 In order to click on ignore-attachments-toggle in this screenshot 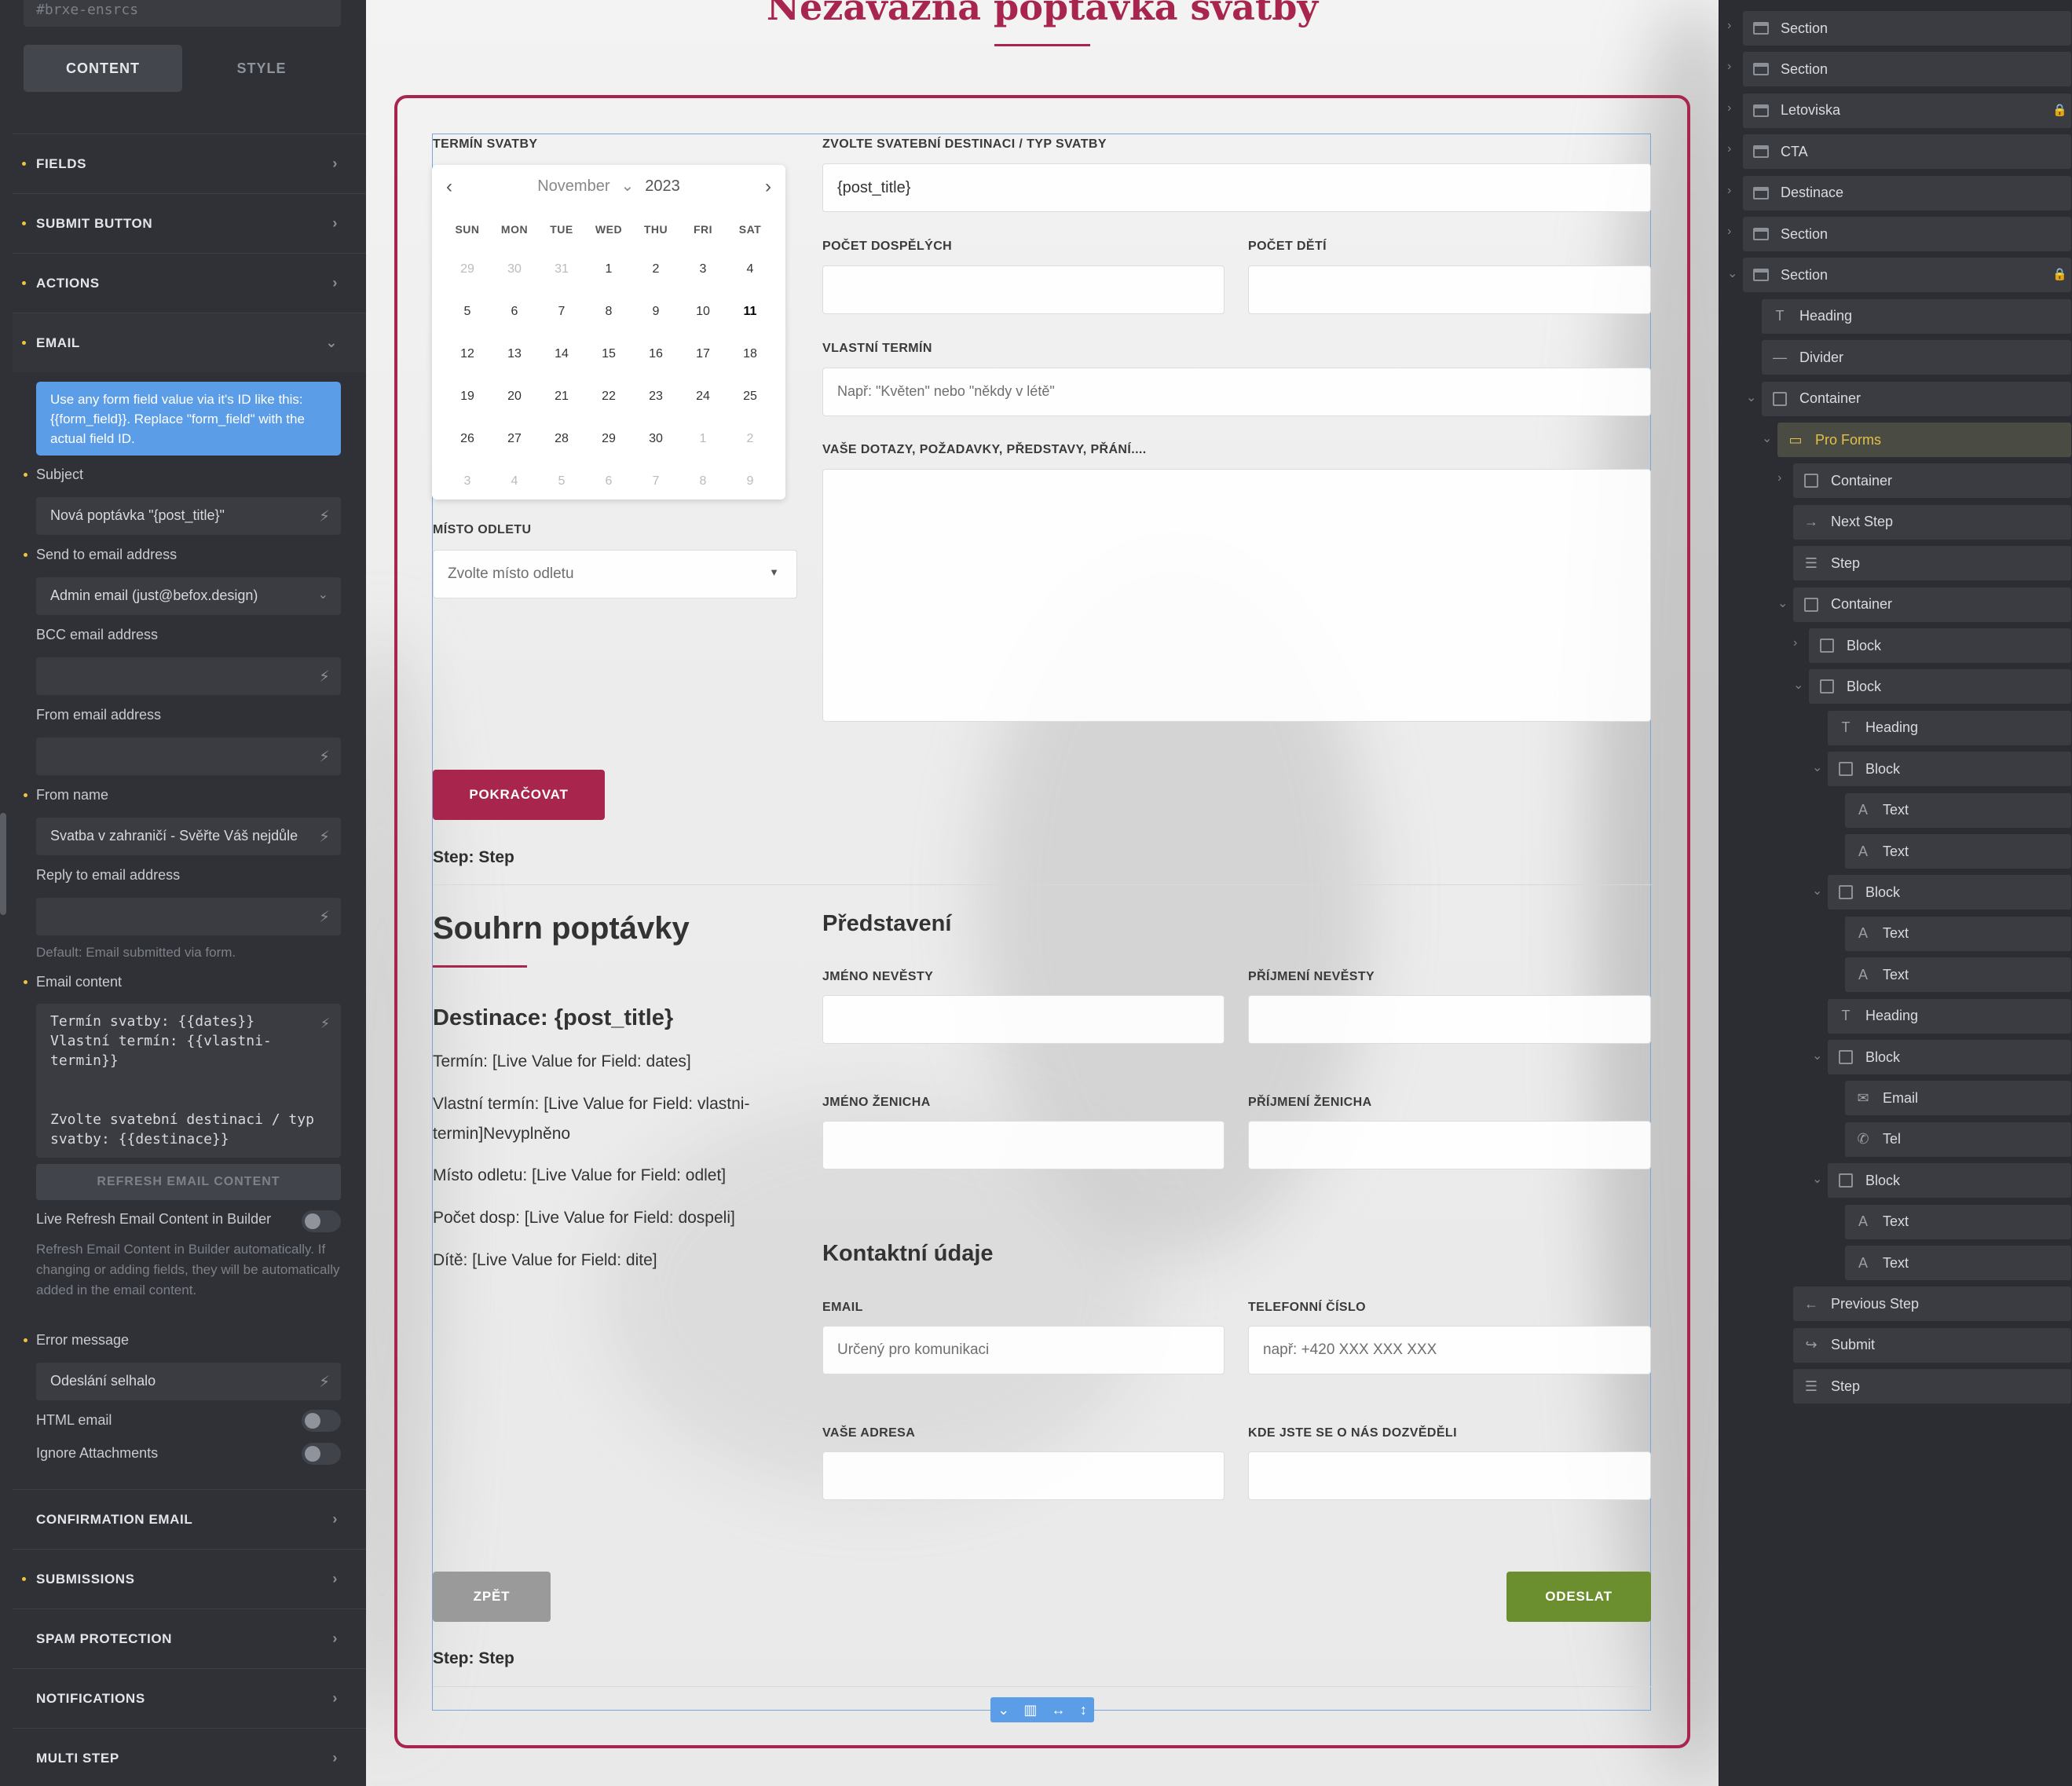, I will do `click(321, 1454)`.